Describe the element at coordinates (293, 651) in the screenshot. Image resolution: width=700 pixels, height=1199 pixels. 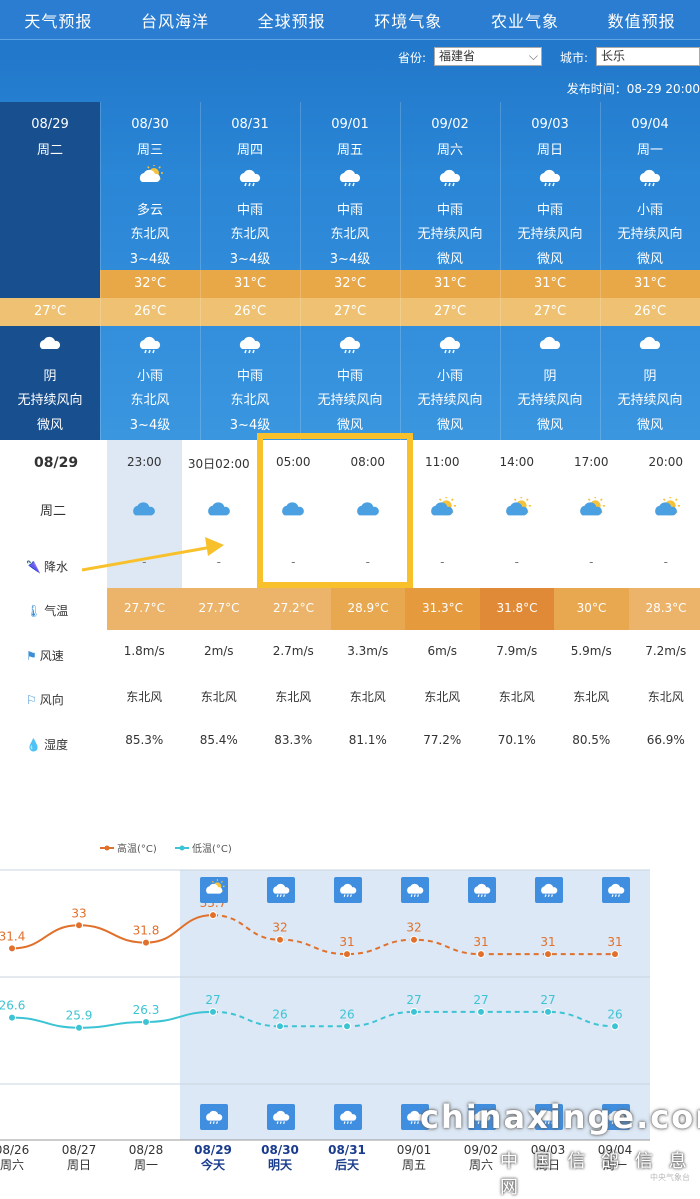
I see `hour-wind-speed: 2.7m/s` at that location.